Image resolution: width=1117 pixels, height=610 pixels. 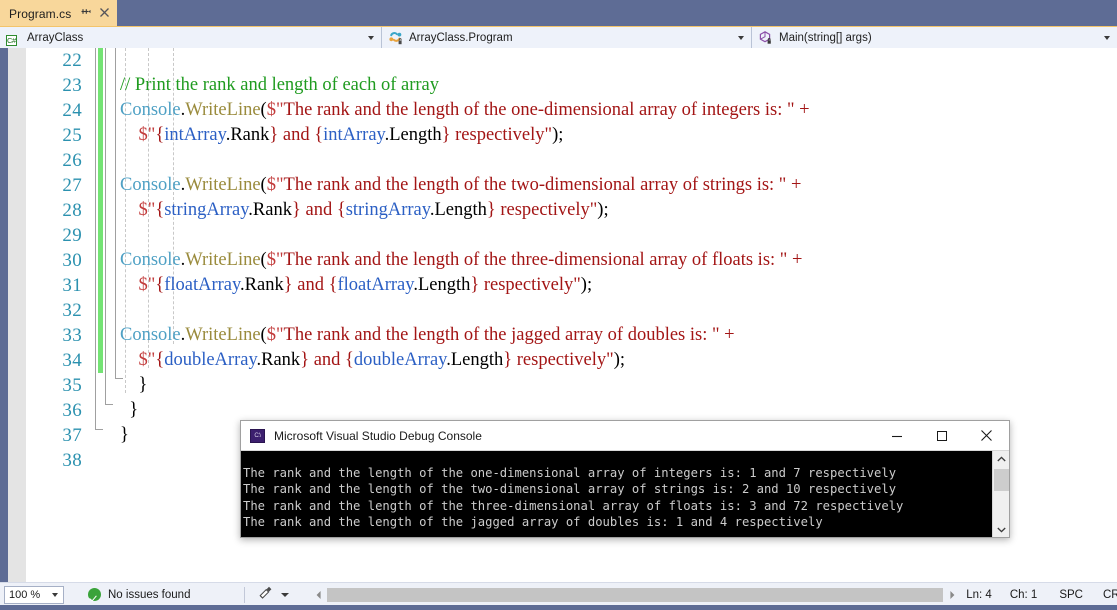 I want to click on issues-status: No issues found, so click(x=139, y=594).